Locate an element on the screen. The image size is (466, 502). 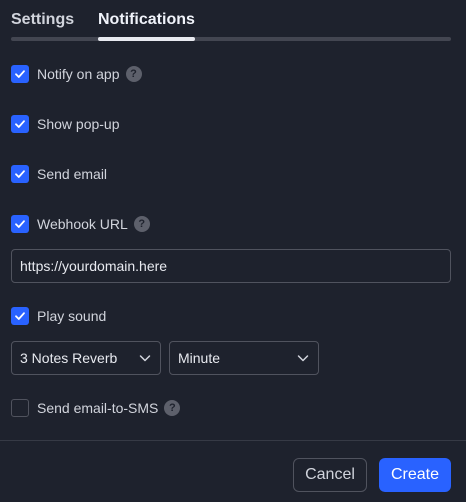
tab-track is located at coordinates (231, 39).